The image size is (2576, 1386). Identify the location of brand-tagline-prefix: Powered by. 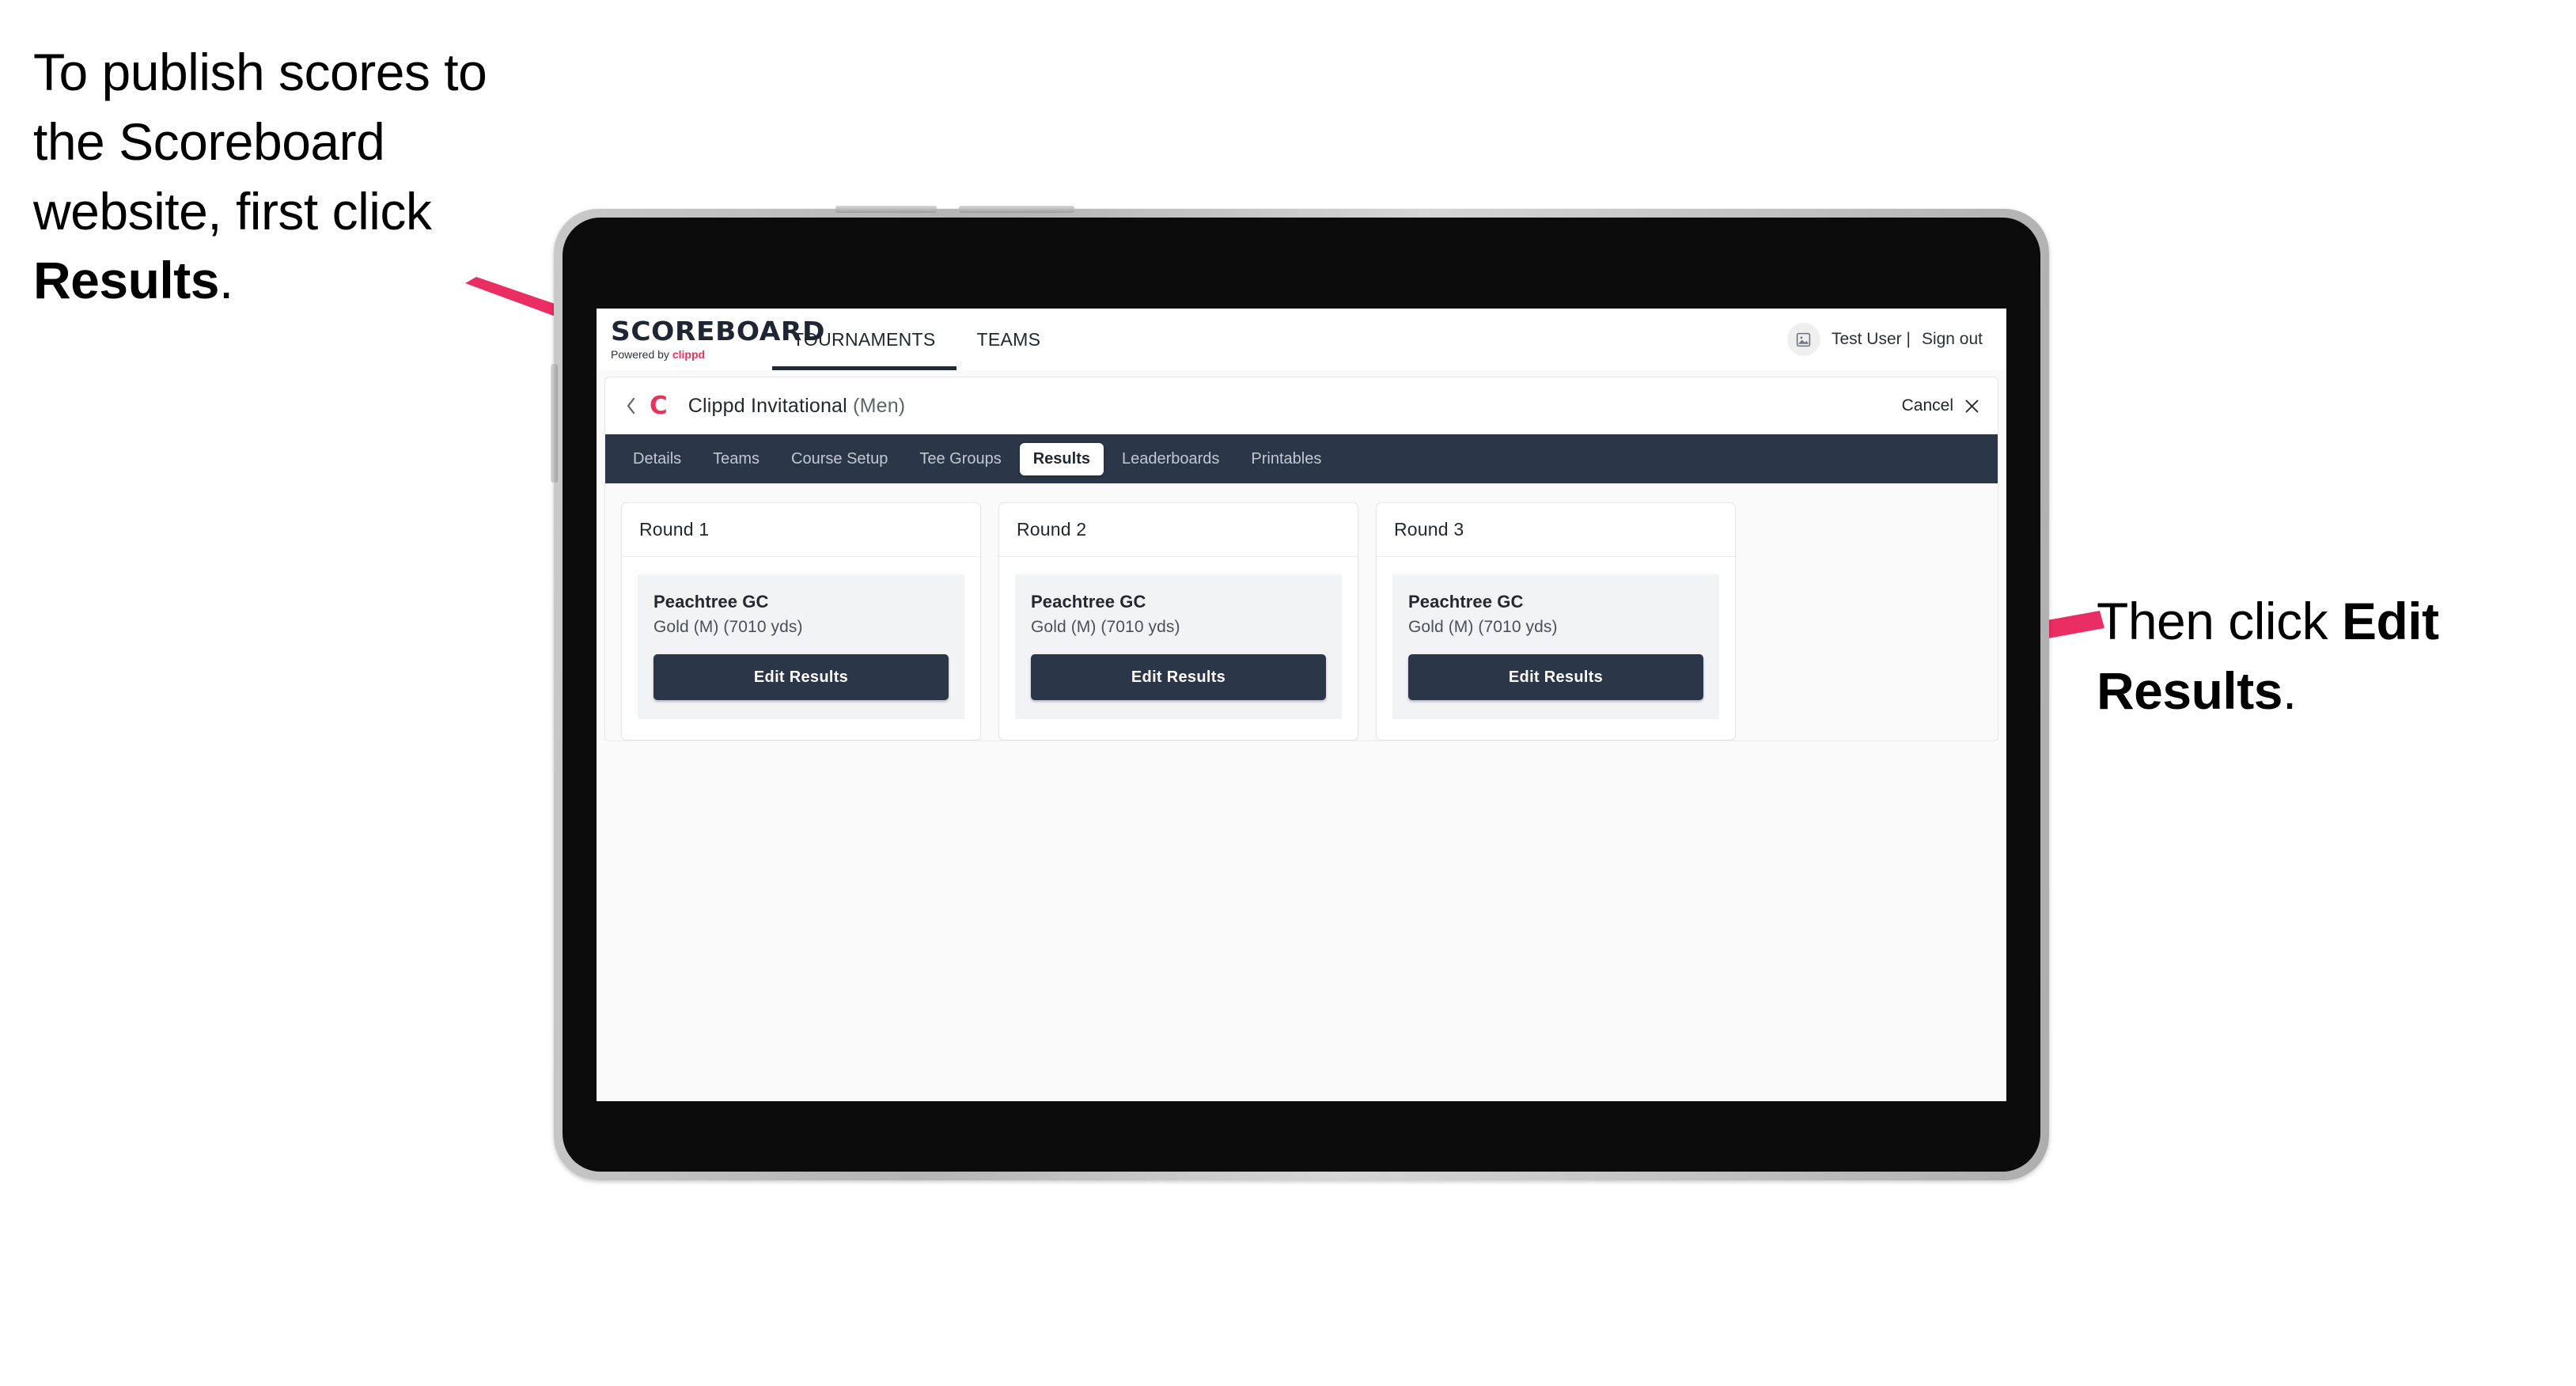
(641, 354).